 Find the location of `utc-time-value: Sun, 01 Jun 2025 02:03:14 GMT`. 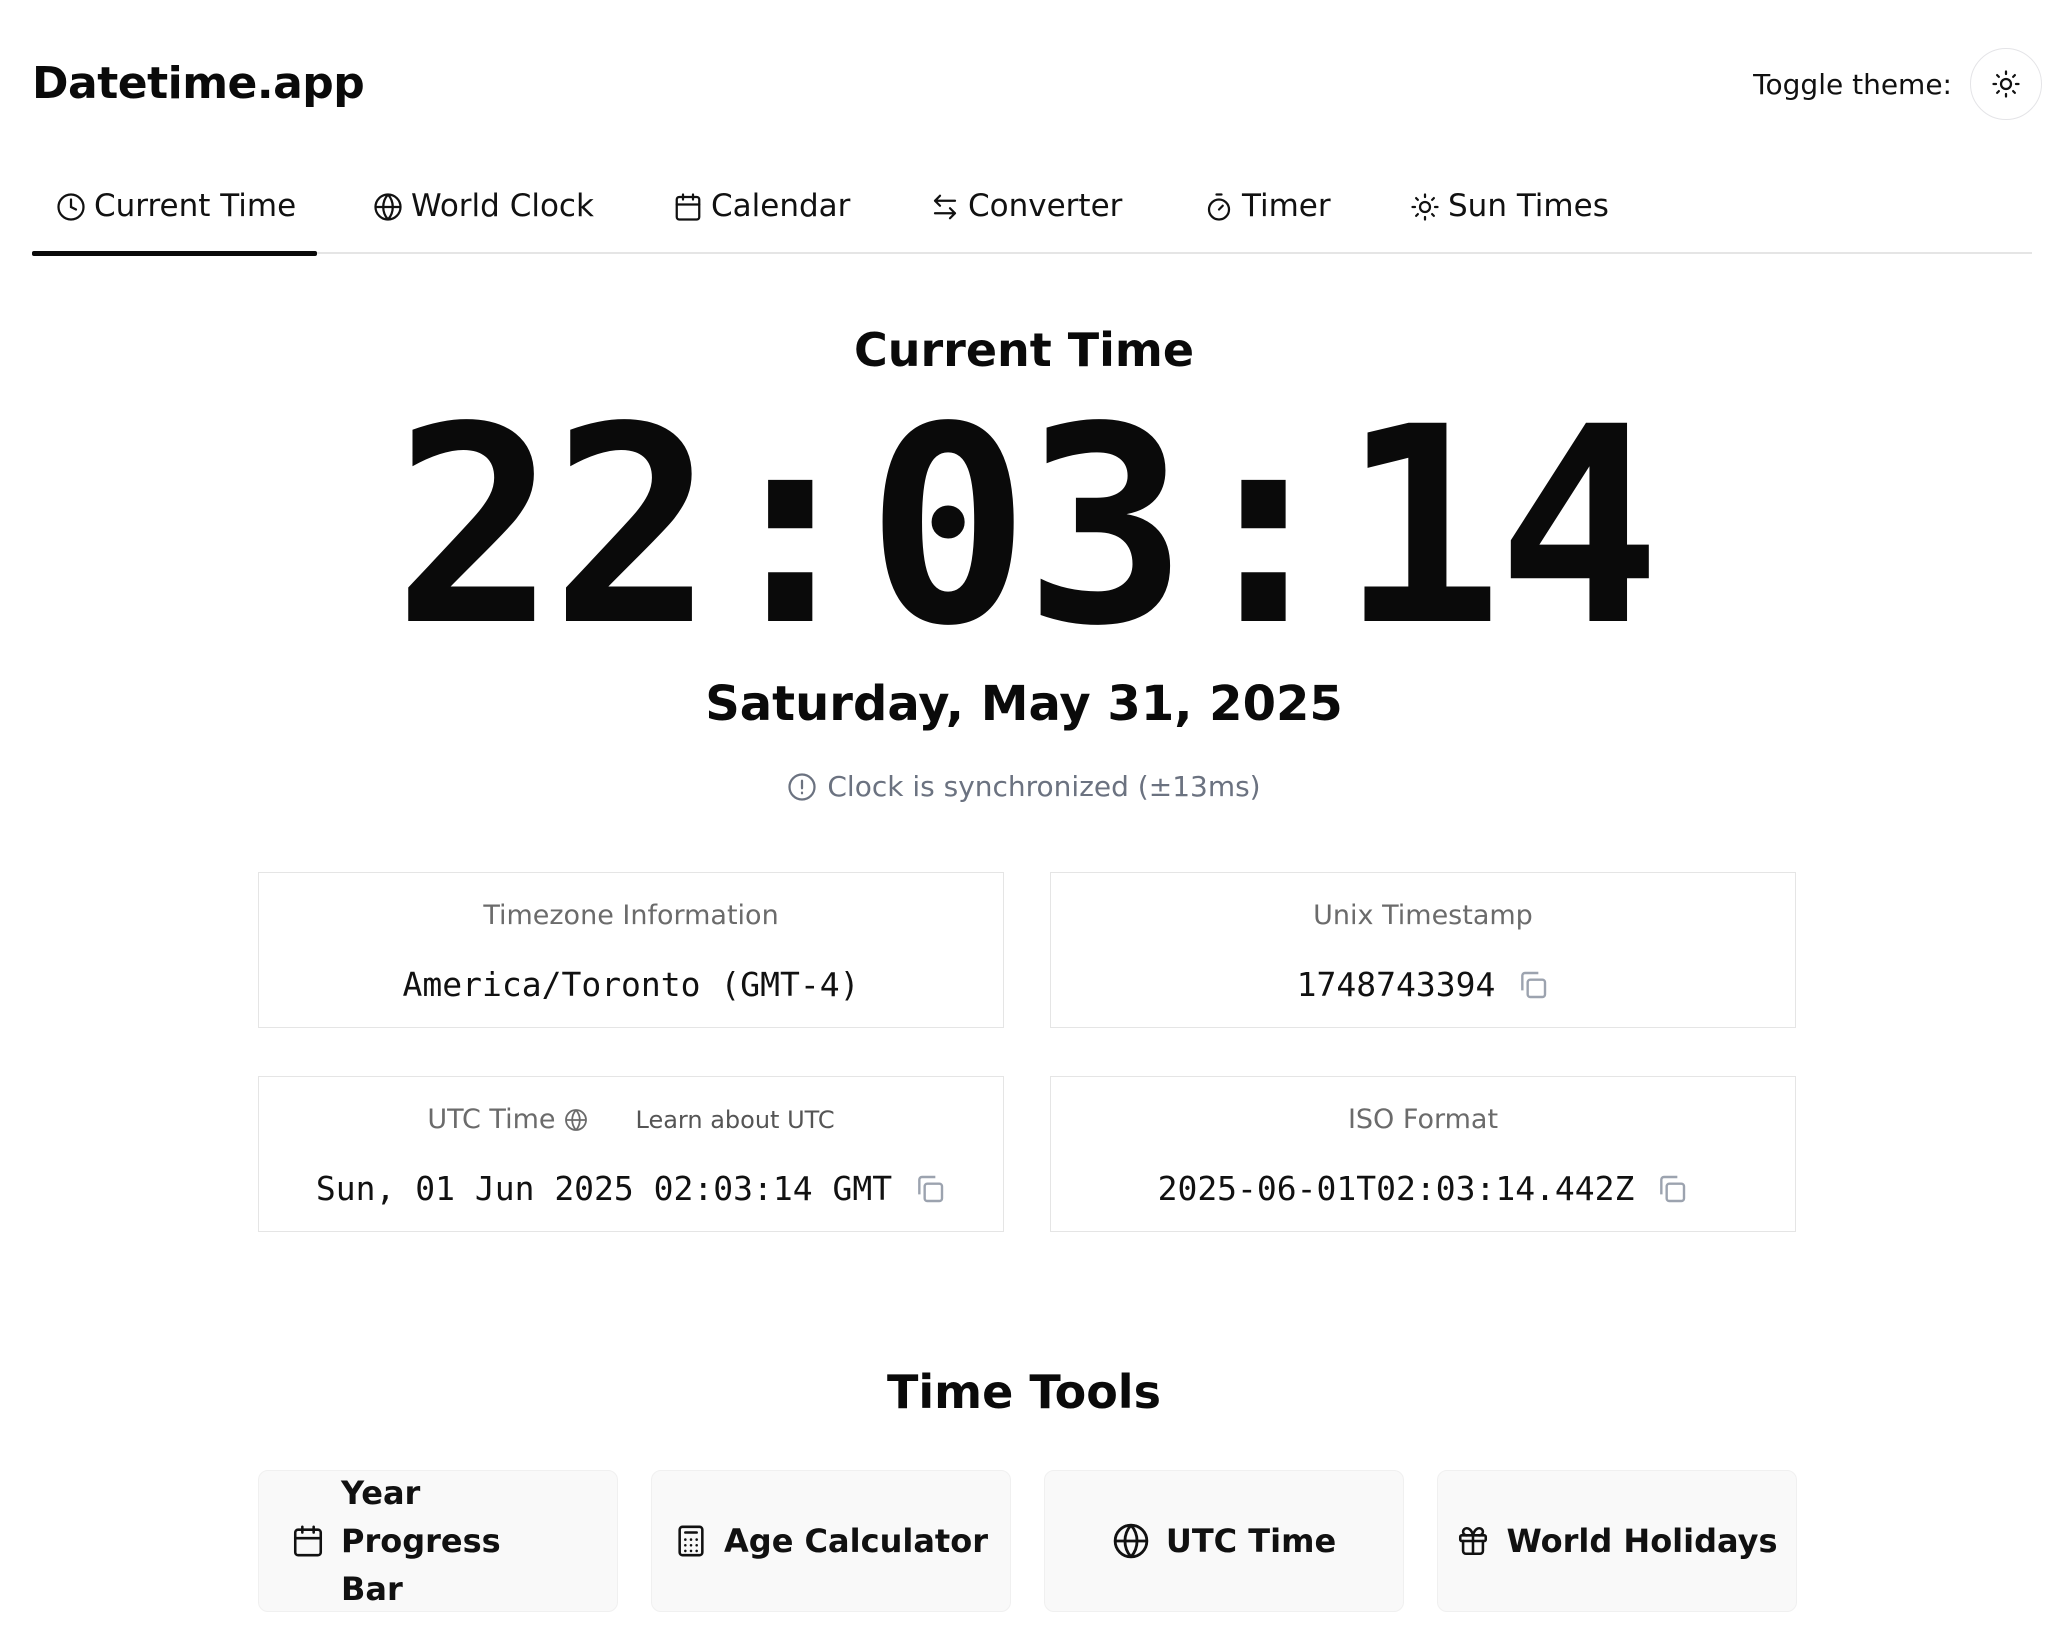

utc-time-value: Sun, 01 Jun 2025 02:03:14 GMT is located at coordinates (604, 1188).